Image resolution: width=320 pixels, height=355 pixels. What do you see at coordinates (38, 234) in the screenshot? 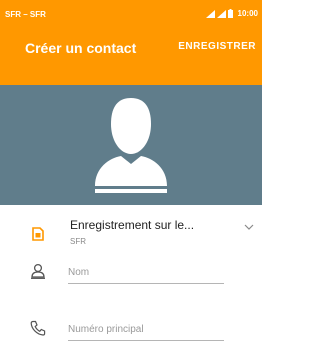
I see `sim-card-icon` at bounding box center [38, 234].